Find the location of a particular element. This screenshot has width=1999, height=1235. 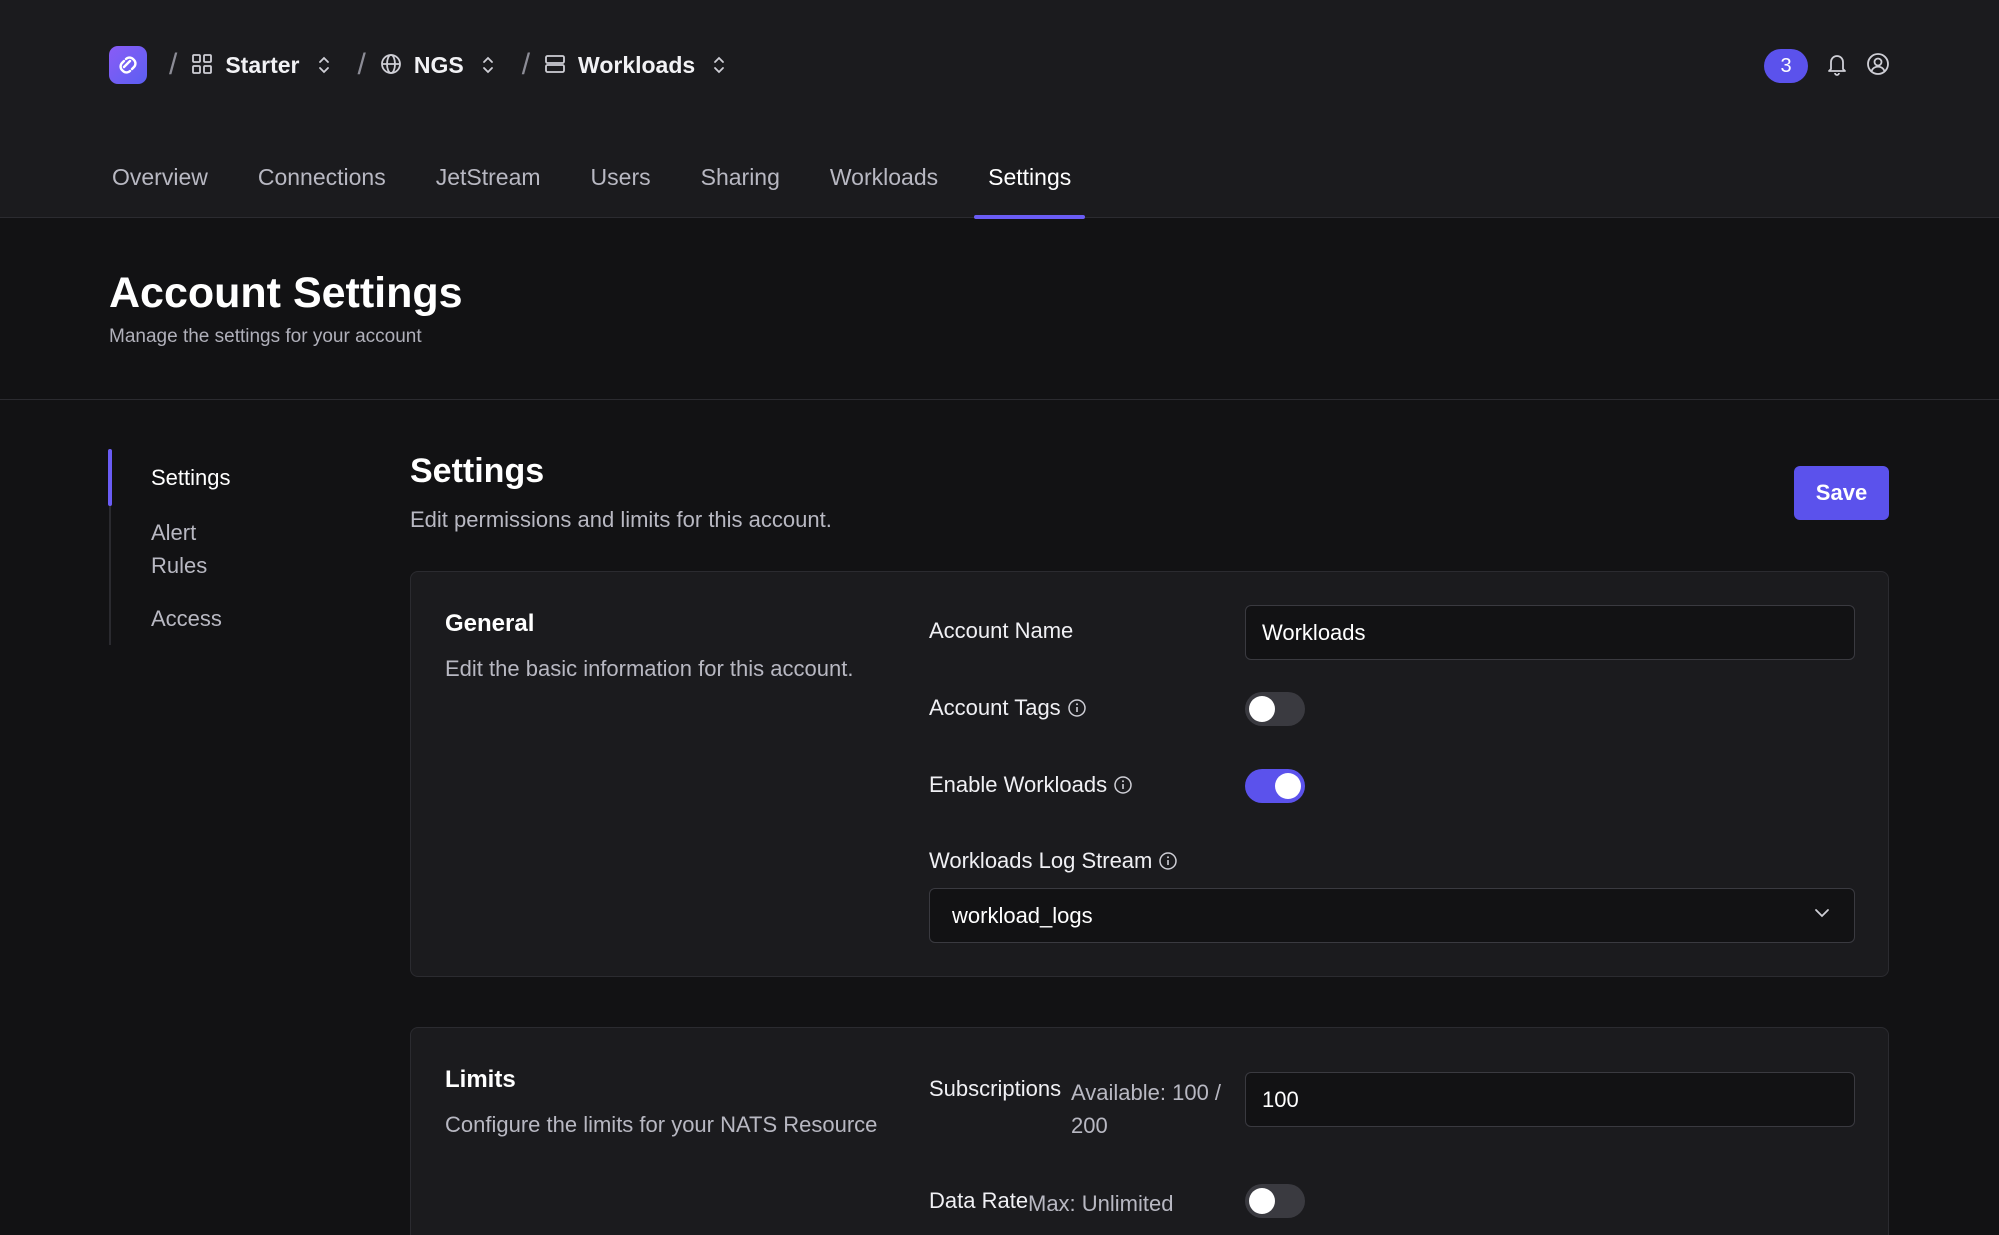

data-rate-max: Max: Unlimited is located at coordinates (1101, 1203).